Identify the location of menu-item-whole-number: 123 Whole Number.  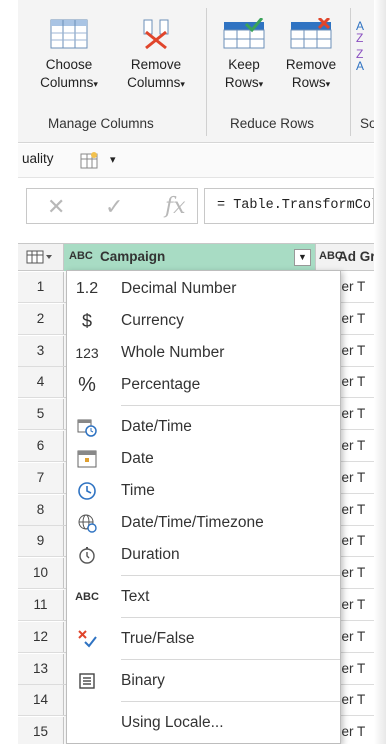
(203, 353).